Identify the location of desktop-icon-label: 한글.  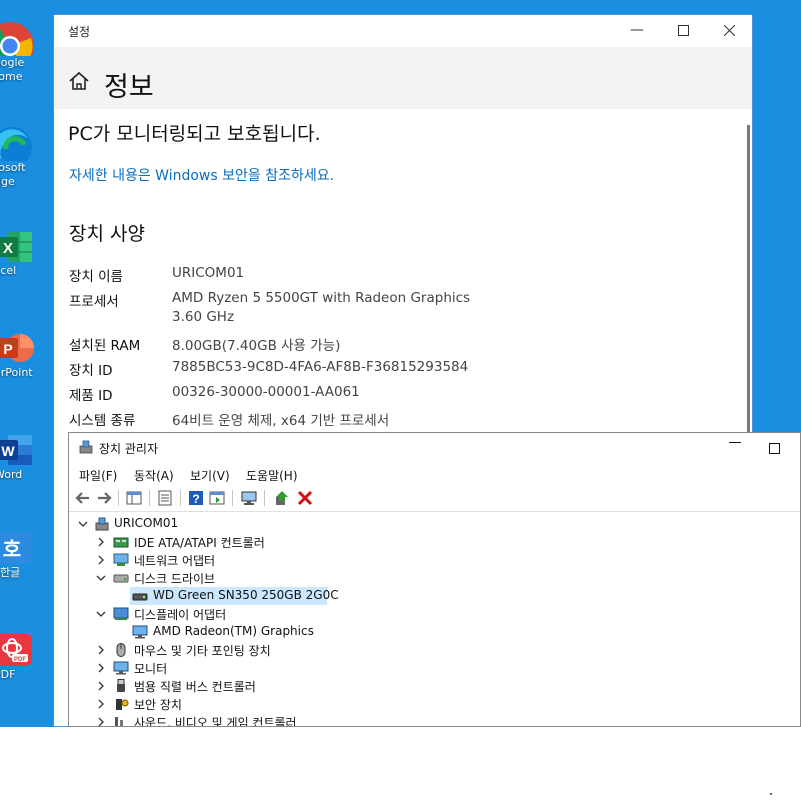
(10, 572).